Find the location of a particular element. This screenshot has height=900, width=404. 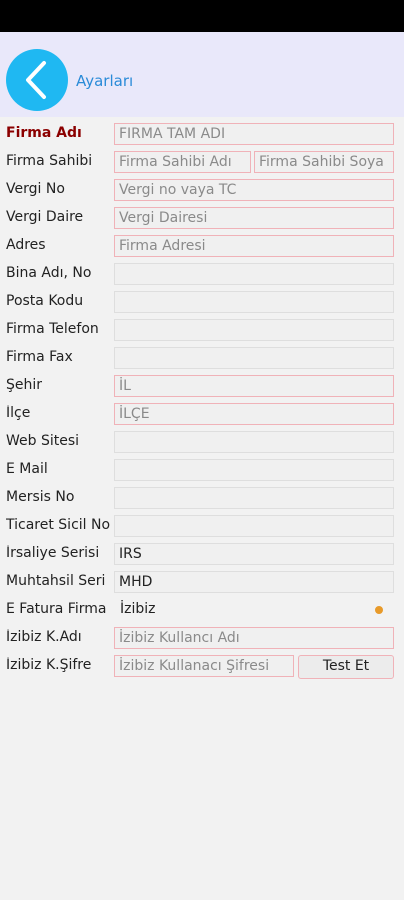

row-sehir: Şehir İL is located at coordinates (202, 386).